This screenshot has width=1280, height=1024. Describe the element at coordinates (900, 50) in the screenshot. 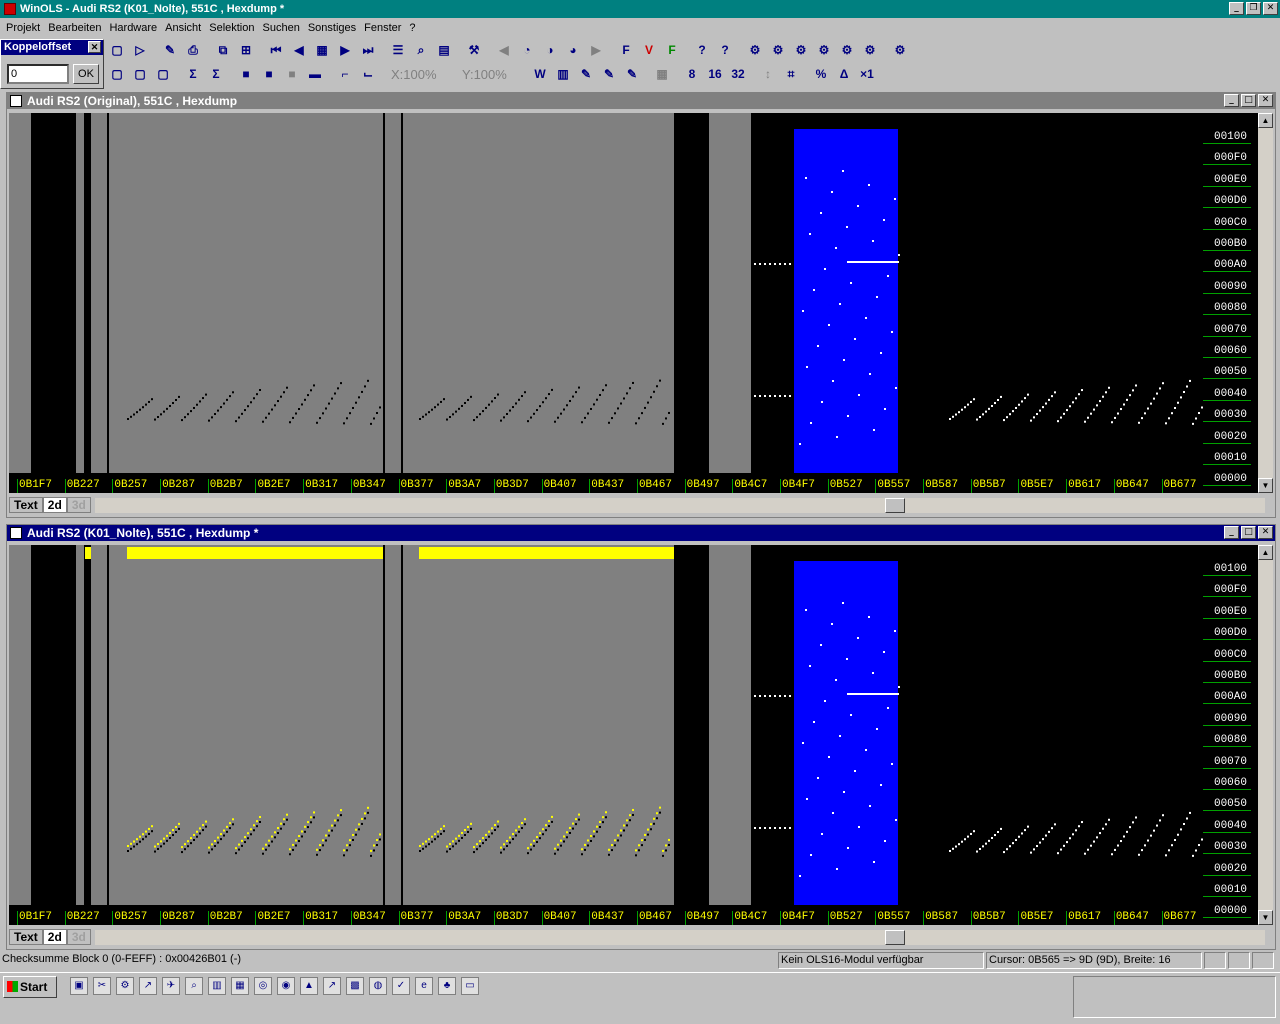

I see `hardware7-icon: ⚙` at that location.